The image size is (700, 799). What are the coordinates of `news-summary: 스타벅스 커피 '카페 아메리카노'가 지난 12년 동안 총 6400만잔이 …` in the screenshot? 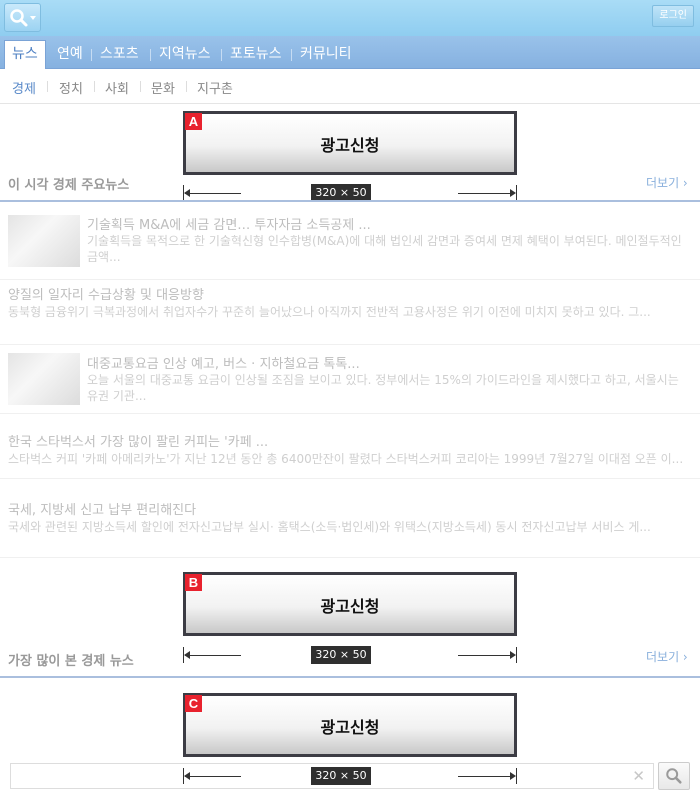 It's located at (346, 459).